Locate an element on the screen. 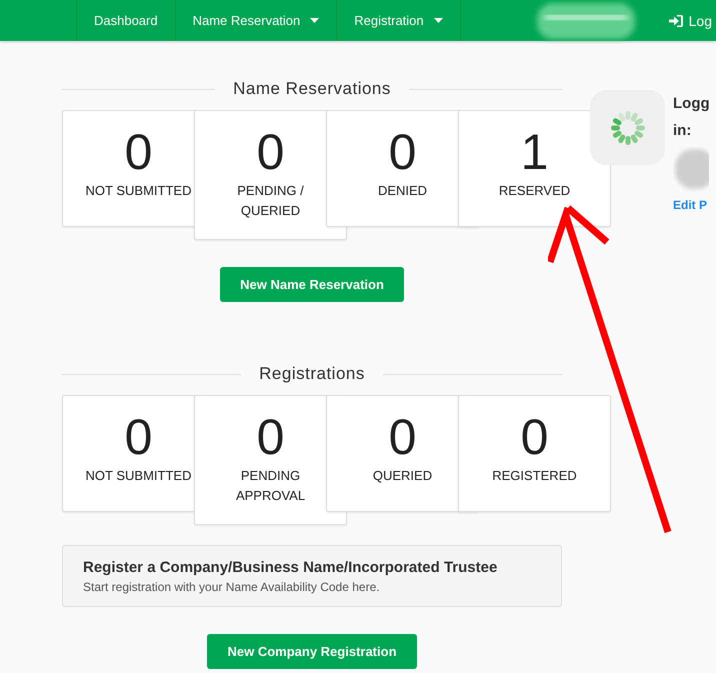  nav-menu-item: Registration is located at coordinates (398, 20).